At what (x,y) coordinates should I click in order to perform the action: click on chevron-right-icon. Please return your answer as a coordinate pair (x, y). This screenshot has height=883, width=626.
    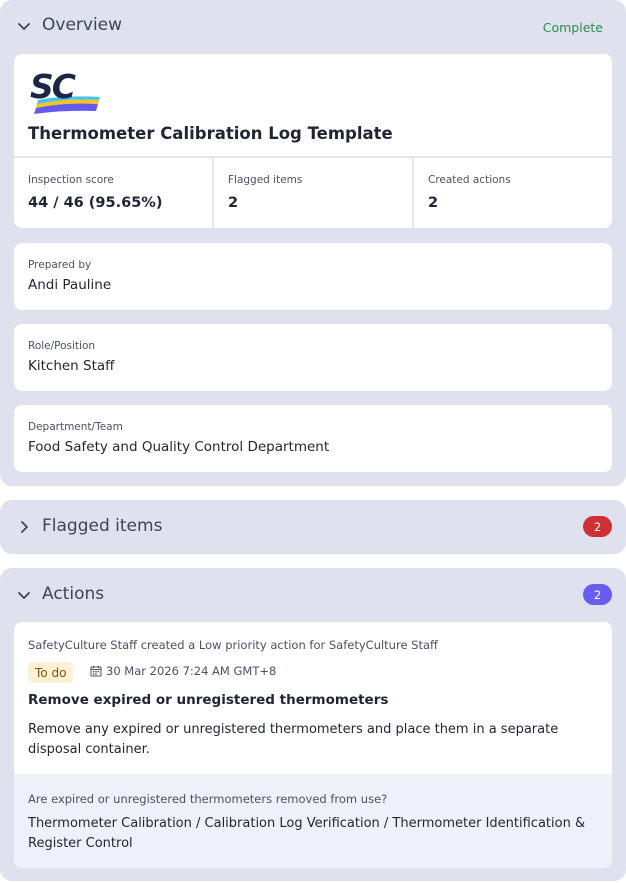
    Looking at the image, I should click on (24, 527).